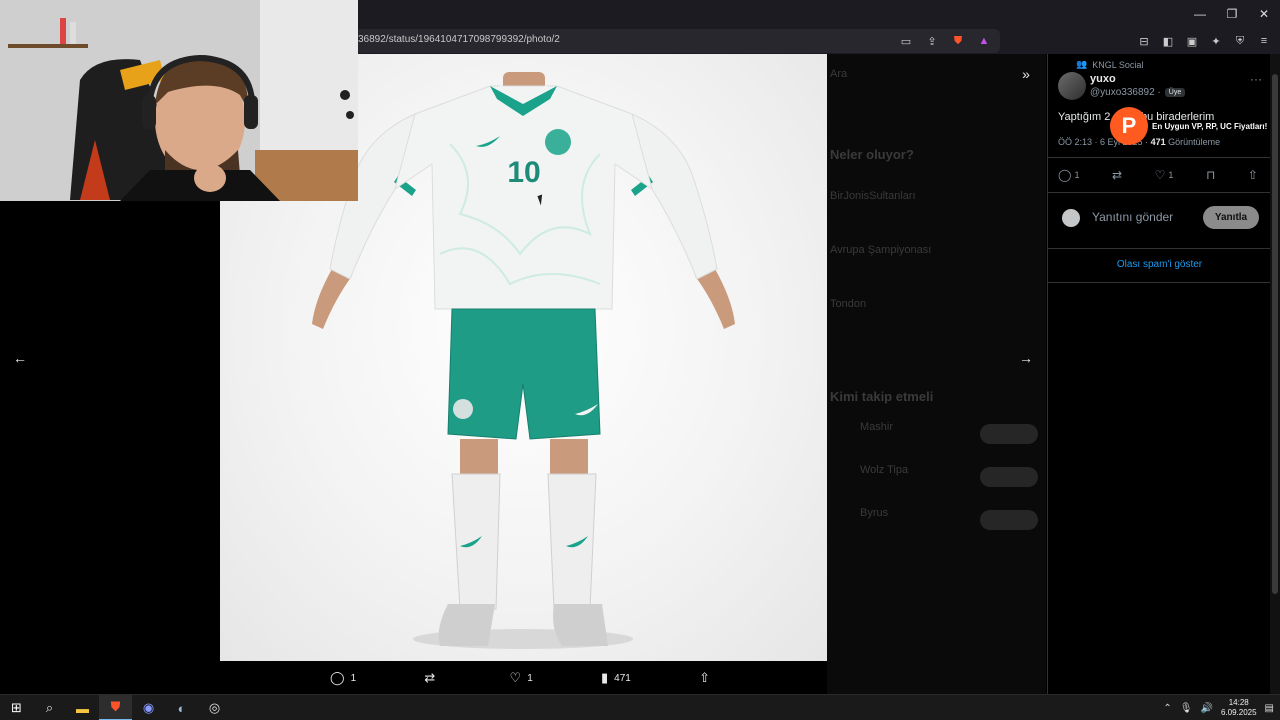 Image resolution: width=1280 pixels, height=720 pixels. I want to click on restore-button: ❐, so click(1232, 14).